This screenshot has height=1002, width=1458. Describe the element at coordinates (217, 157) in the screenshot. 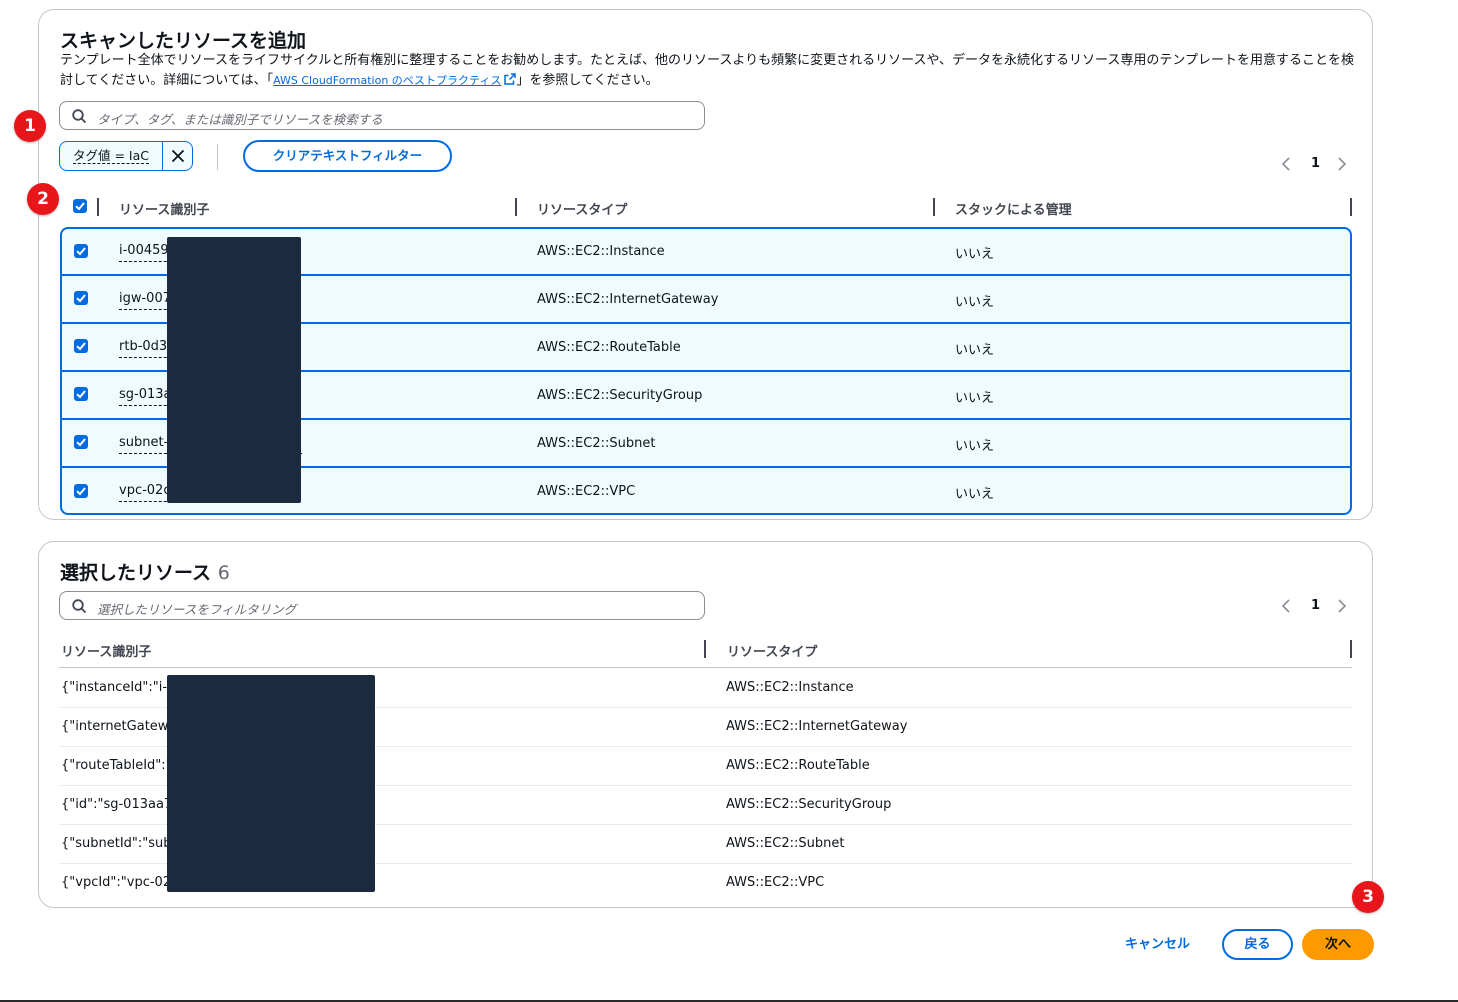

I see `divider` at that location.